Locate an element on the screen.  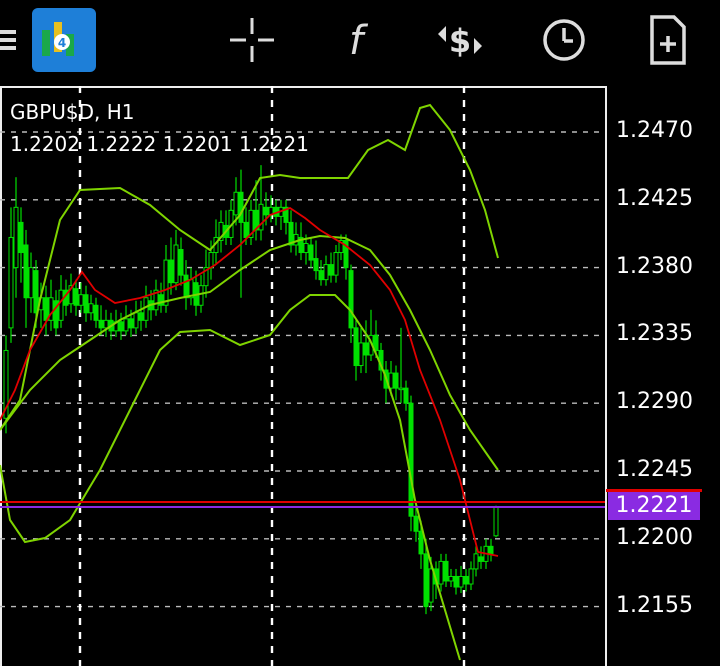
symbol-timeframe-label: GBPU$D, H1 is located at coordinates (72, 112).